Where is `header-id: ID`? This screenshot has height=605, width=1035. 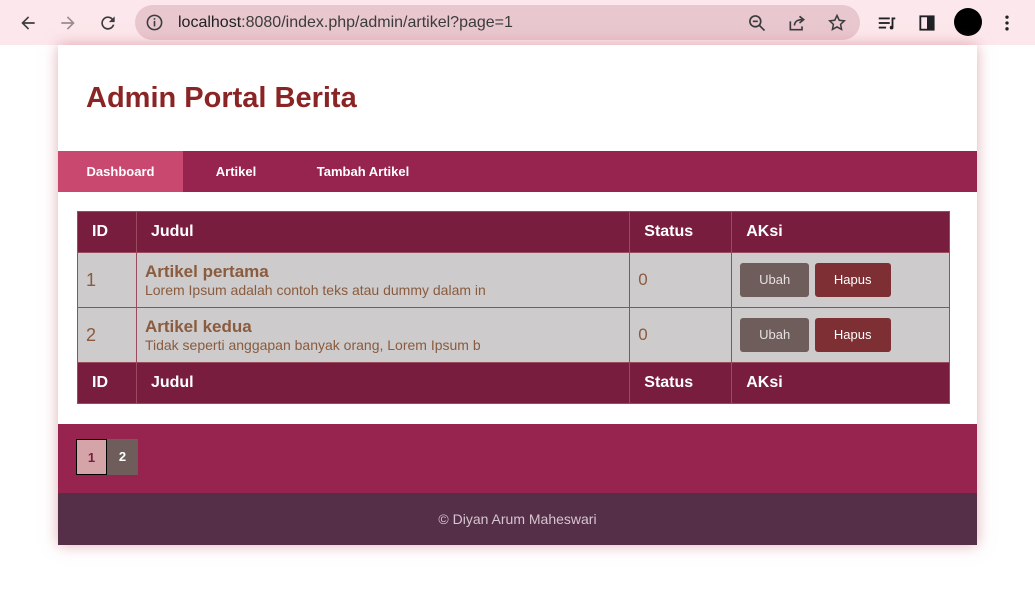 header-id: ID is located at coordinates (107, 232).